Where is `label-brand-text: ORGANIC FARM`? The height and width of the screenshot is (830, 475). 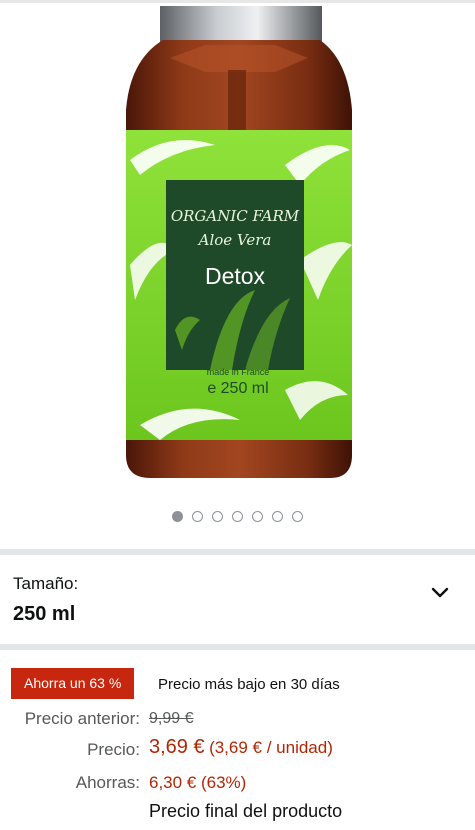
label-brand-text: ORGANIC FARM is located at coordinates (235, 216).